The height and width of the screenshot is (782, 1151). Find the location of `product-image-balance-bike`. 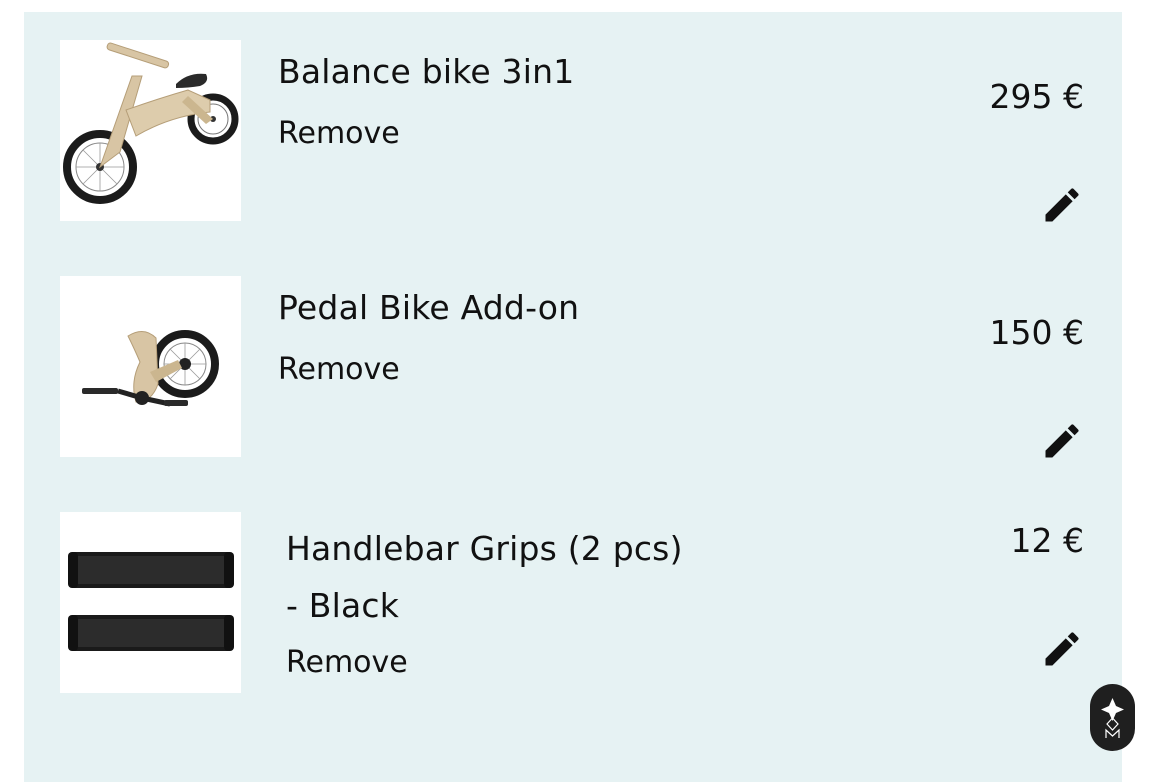

product-image-balance-bike is located at coordinates (150, 130).